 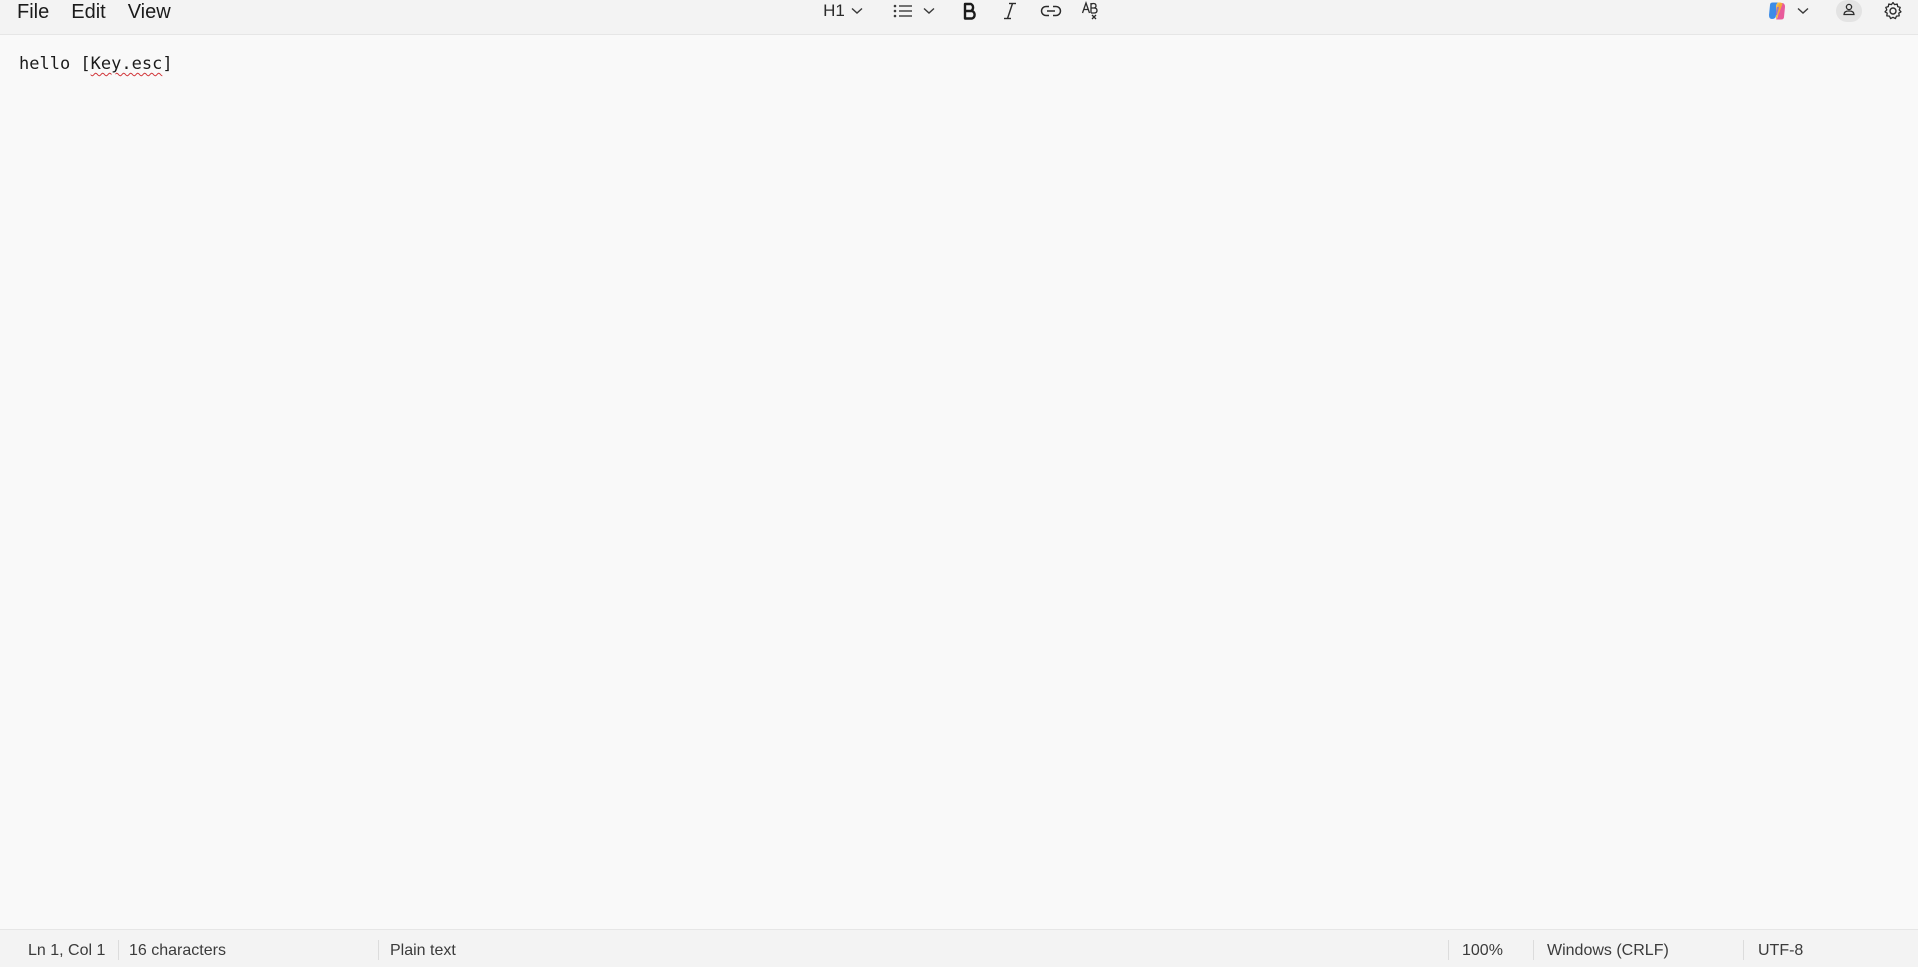 I want to click on top-bar: File Edit View H1, so click(x=959, y=17).